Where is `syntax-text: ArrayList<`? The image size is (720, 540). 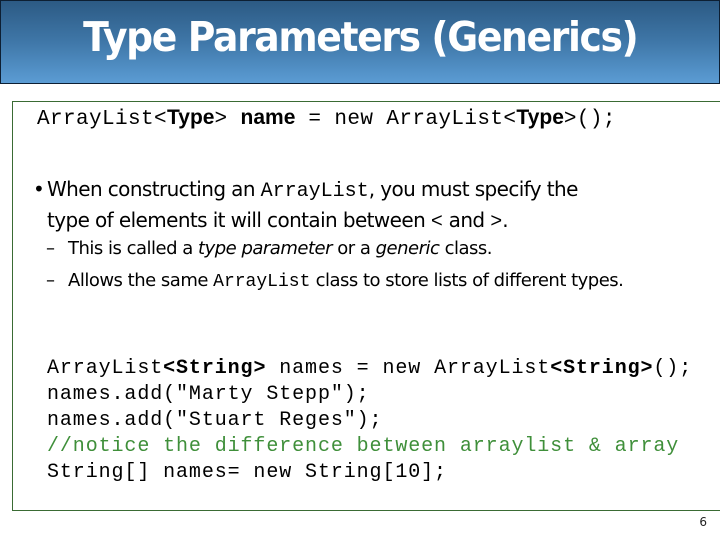 syntax-text: ArrayList< is located at coordinates (102, 119).